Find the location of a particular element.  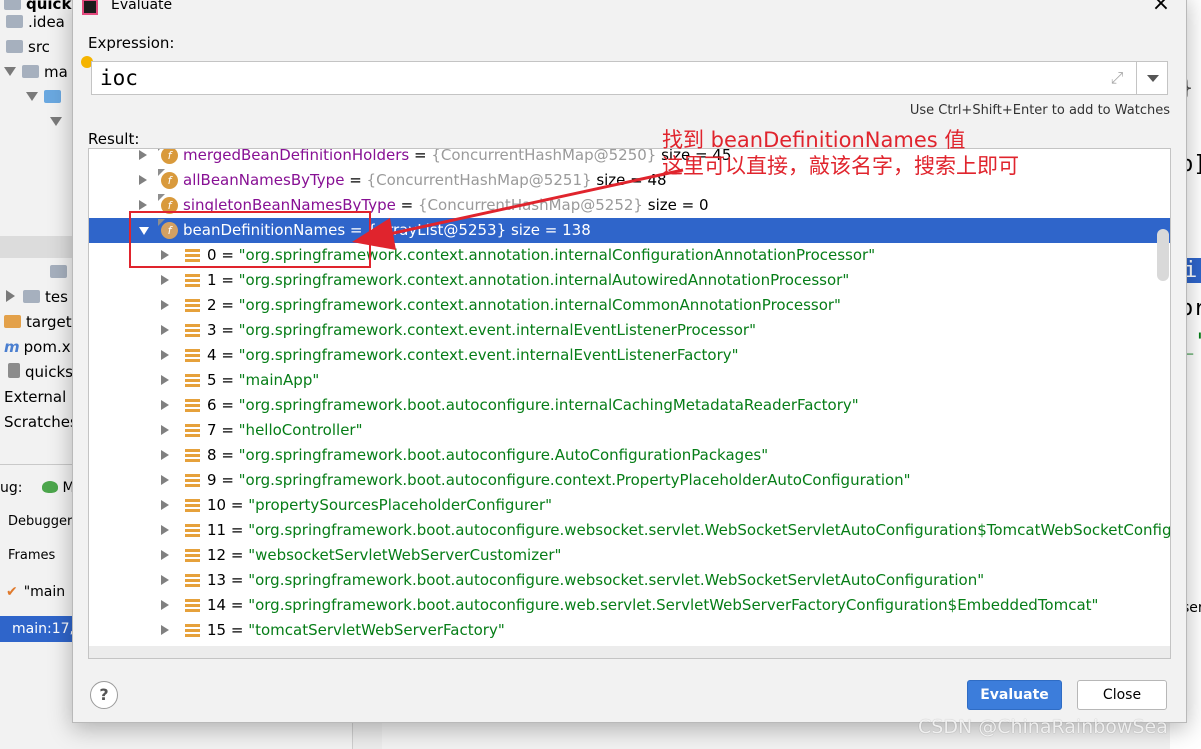

field-size: size = 0 is located at coordinates (678, 205).